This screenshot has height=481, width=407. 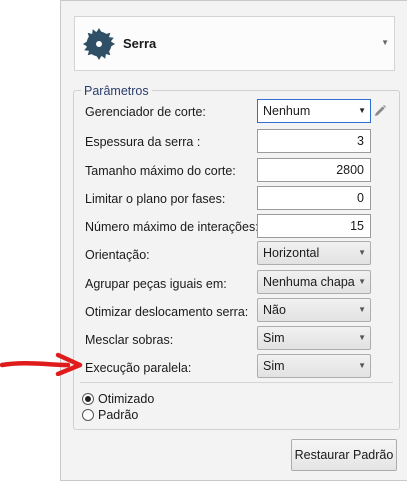 What do you see at coordinates (145, 112) in the screenshot?
I see `cutter-manager-label: Gerenciador de corte:` at bounding box center [145, 112].